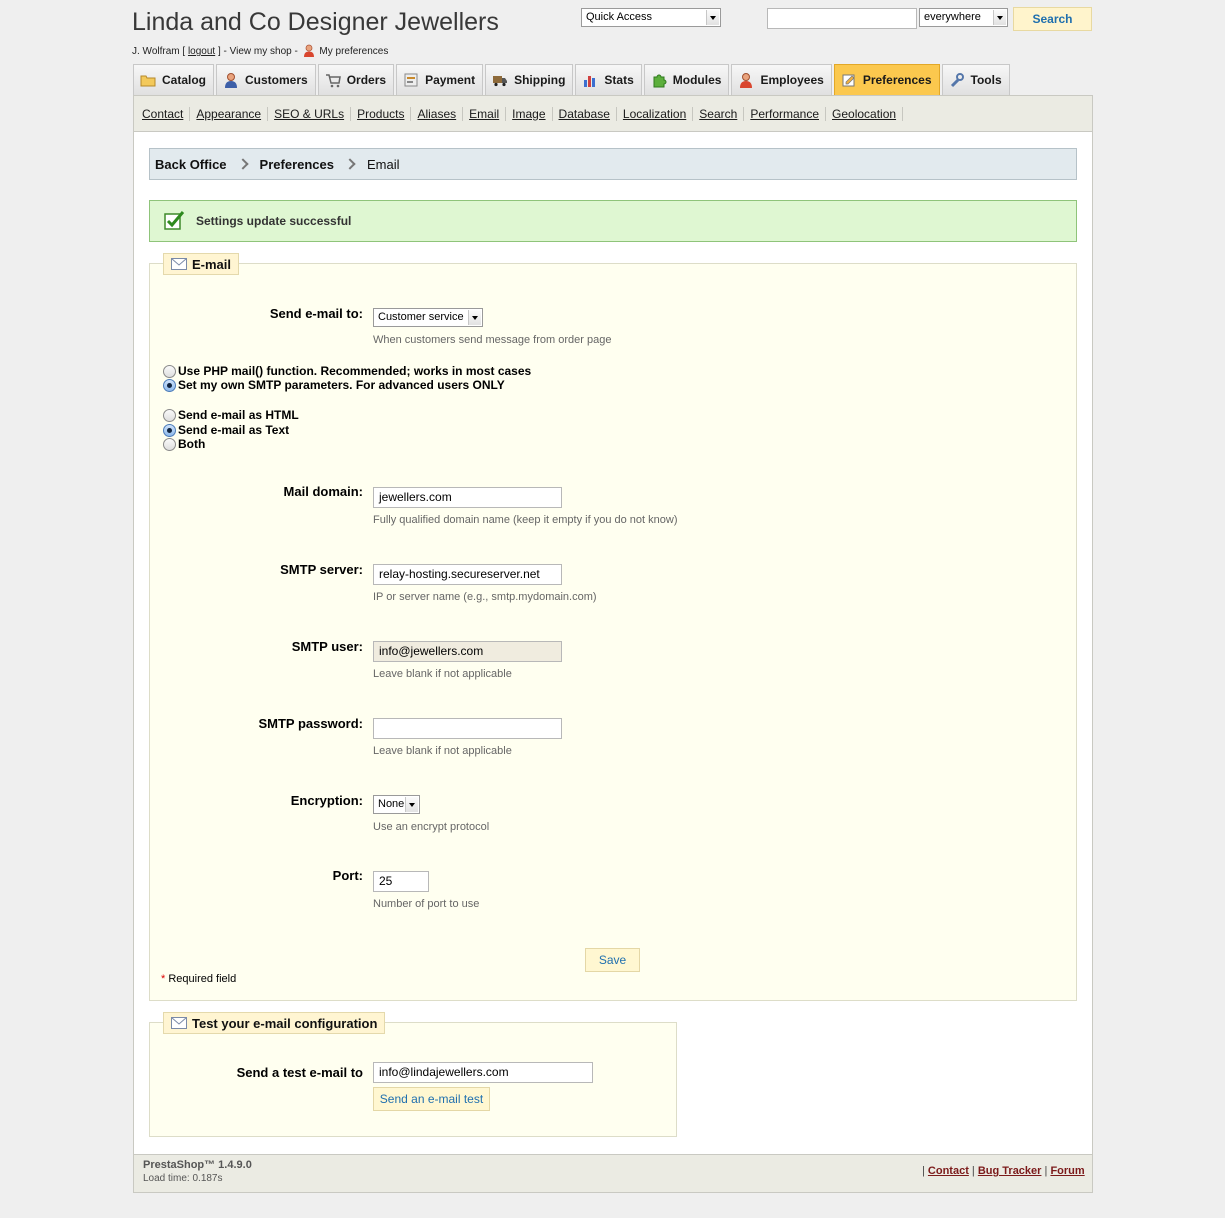 This screenshot has width=1225, height=1218. Describe the element at coordinates (184, 444) in the screenshot. I see `radio-both: Both` at that location.